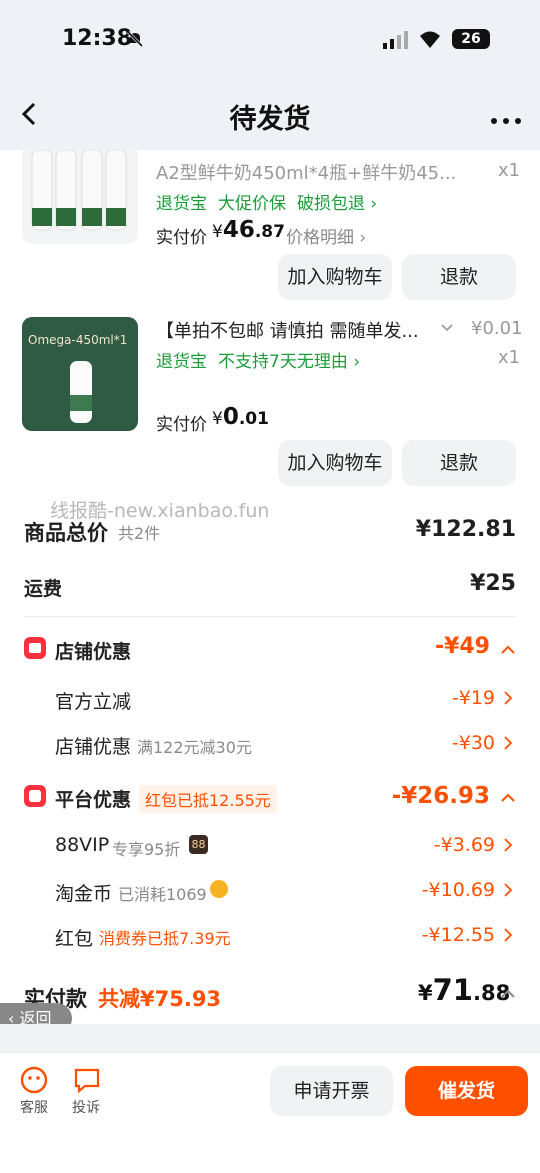 Image resolution: width=540 pixels, height=1173 pixels. Describe the element at coordinates (506, 117) in the screenshot. I see `more-icon` at that location.